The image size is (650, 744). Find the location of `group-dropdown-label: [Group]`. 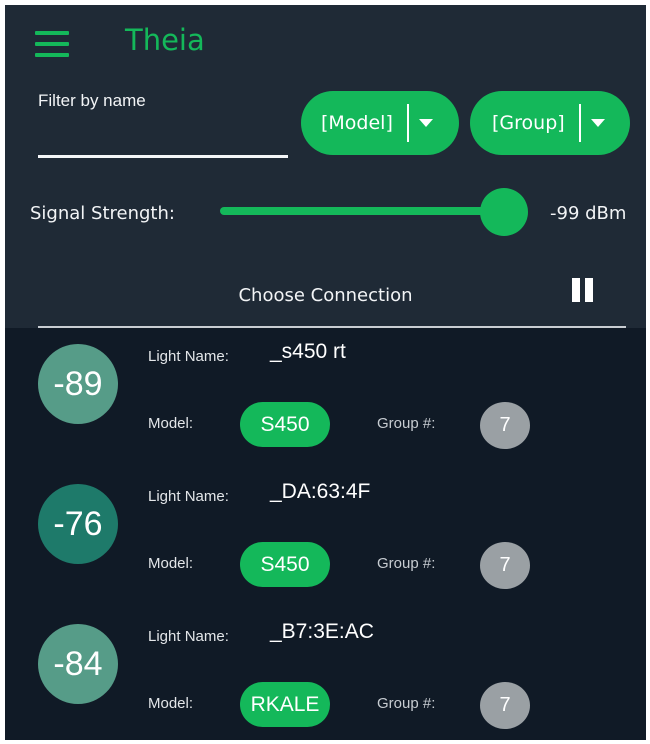

group-dropdown-label: [Group] is located at coordinates (528, 123).